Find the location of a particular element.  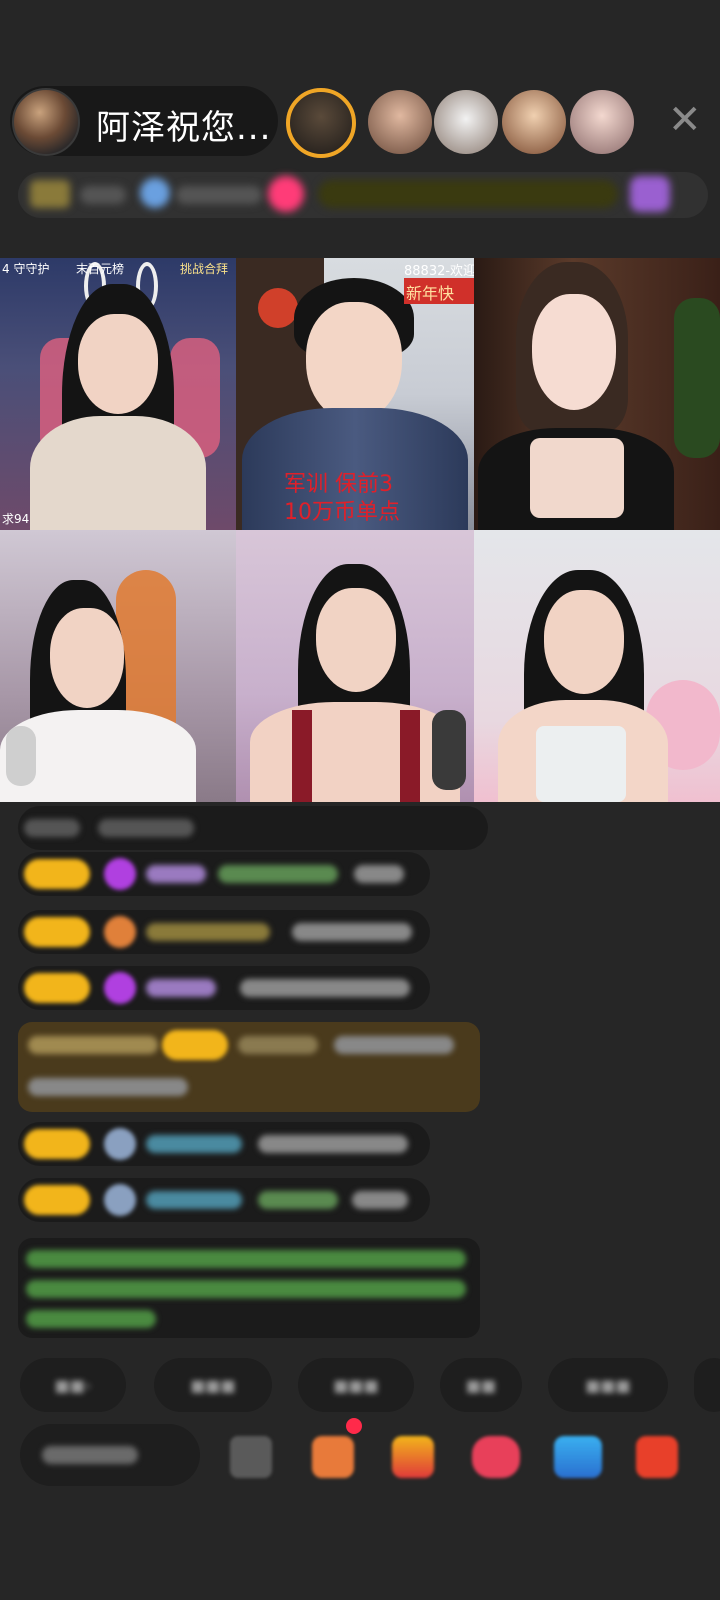

tile-label: 末百元榜 is located at coordinates (100, 269).